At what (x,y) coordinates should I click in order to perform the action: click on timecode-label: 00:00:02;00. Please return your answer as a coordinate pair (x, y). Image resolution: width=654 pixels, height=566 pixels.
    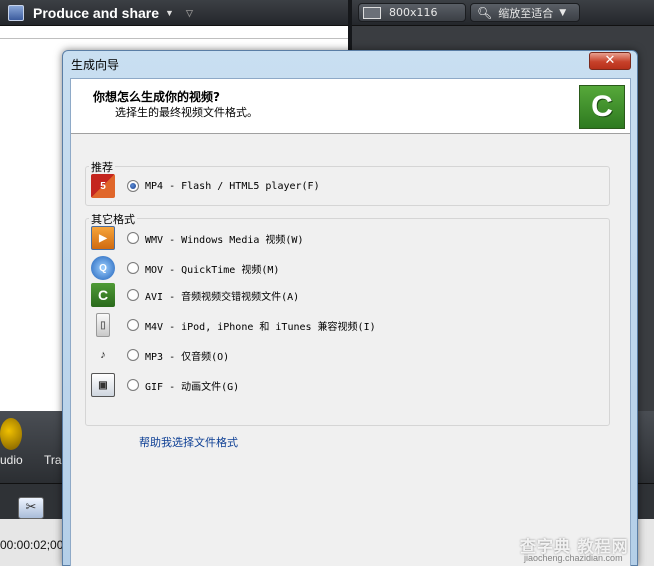
    Looking at the image, I should click on (32, 545).